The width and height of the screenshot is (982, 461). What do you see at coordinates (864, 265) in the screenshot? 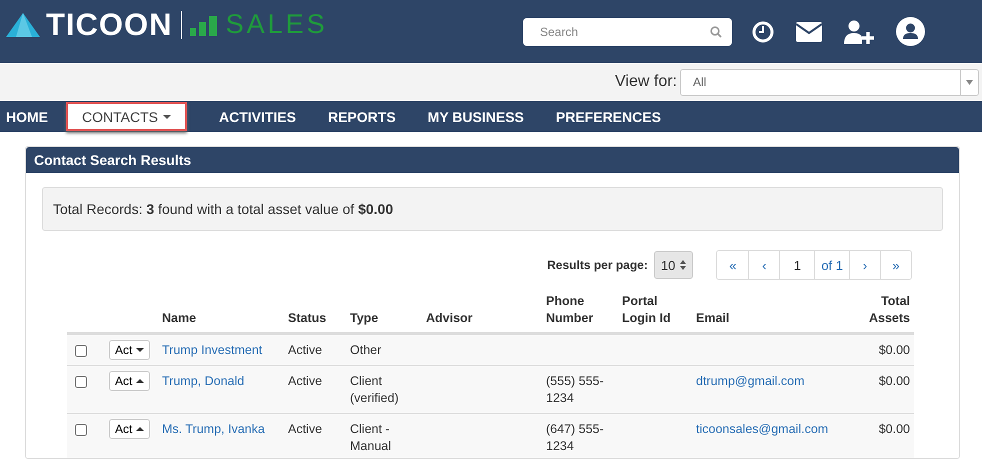
I see `next-page-button: ›` at bounding box center [864, 265].